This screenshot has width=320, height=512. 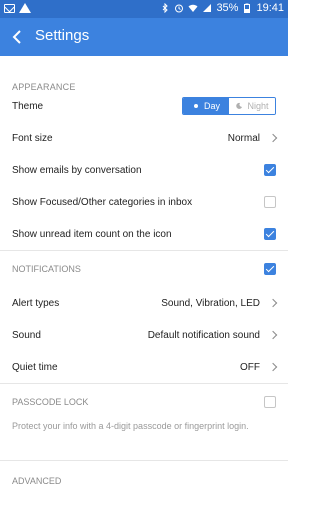 I want to click on status-system: 35% 19:41, so click(x=222, y=8).